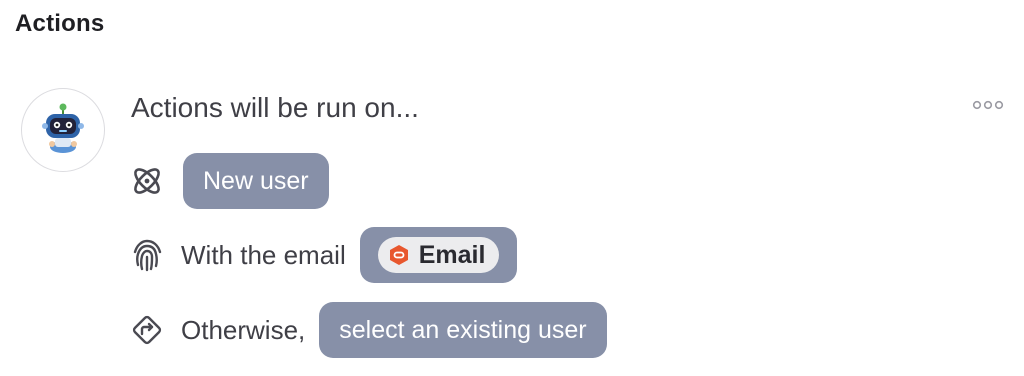  I want to click on with-the-email-label: With the email, so click(263, 254).